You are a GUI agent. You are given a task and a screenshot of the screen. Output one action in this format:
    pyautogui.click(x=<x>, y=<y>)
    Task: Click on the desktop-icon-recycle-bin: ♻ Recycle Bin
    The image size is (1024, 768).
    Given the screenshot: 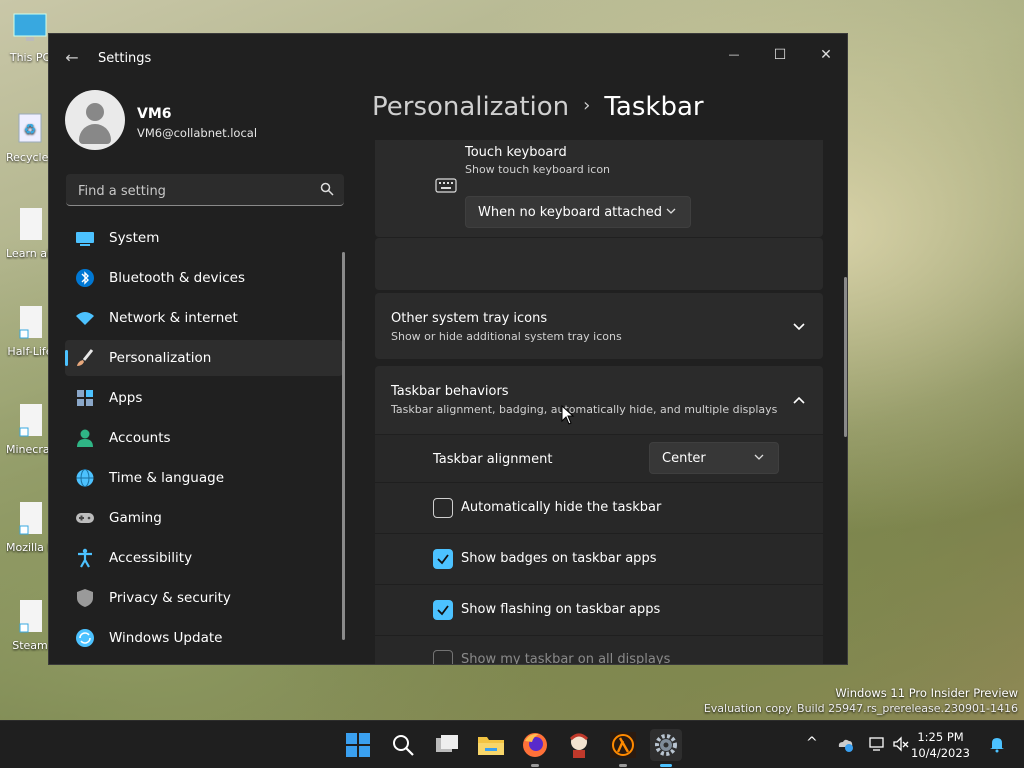 What is the action you would take?
    pyautogui.click(x=30, y=137)
    